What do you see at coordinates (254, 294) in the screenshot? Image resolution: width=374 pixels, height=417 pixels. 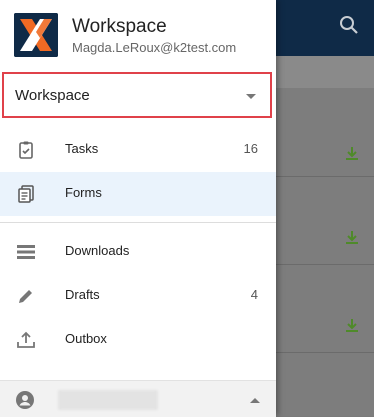 I see `menu-item-count: 4` at bounding box center [254, 294].